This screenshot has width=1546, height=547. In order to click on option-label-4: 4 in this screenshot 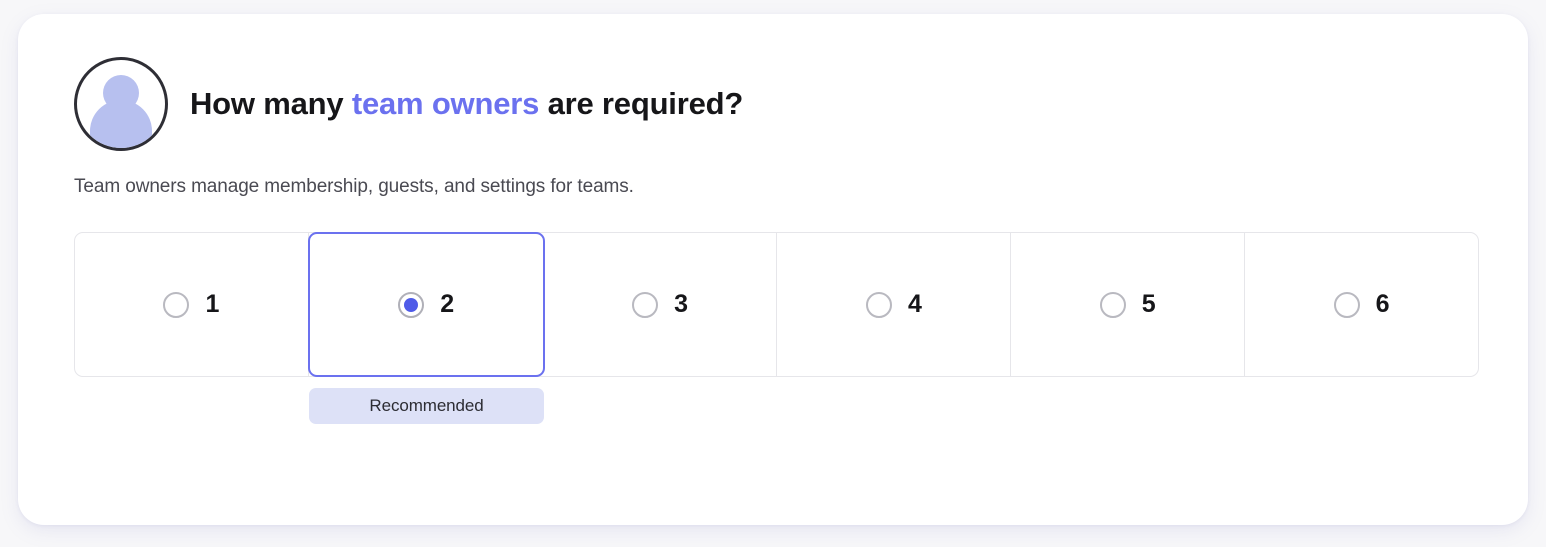, I will do `click(914, 304)`.